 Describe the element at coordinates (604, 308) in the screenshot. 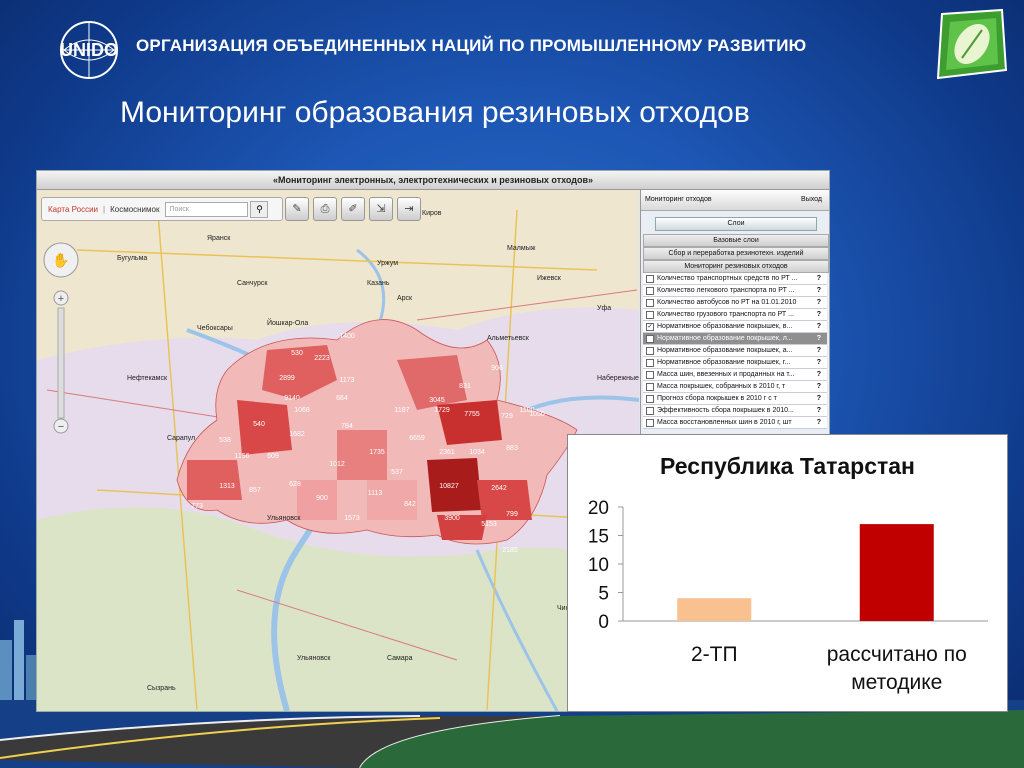

I see `map-place-label: Уфа` at that location.